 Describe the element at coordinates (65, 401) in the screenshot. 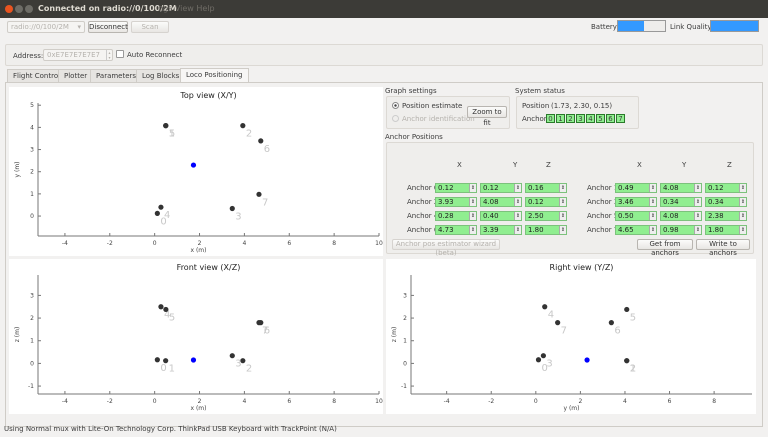

I see `x-tick-label: -4` at that location.